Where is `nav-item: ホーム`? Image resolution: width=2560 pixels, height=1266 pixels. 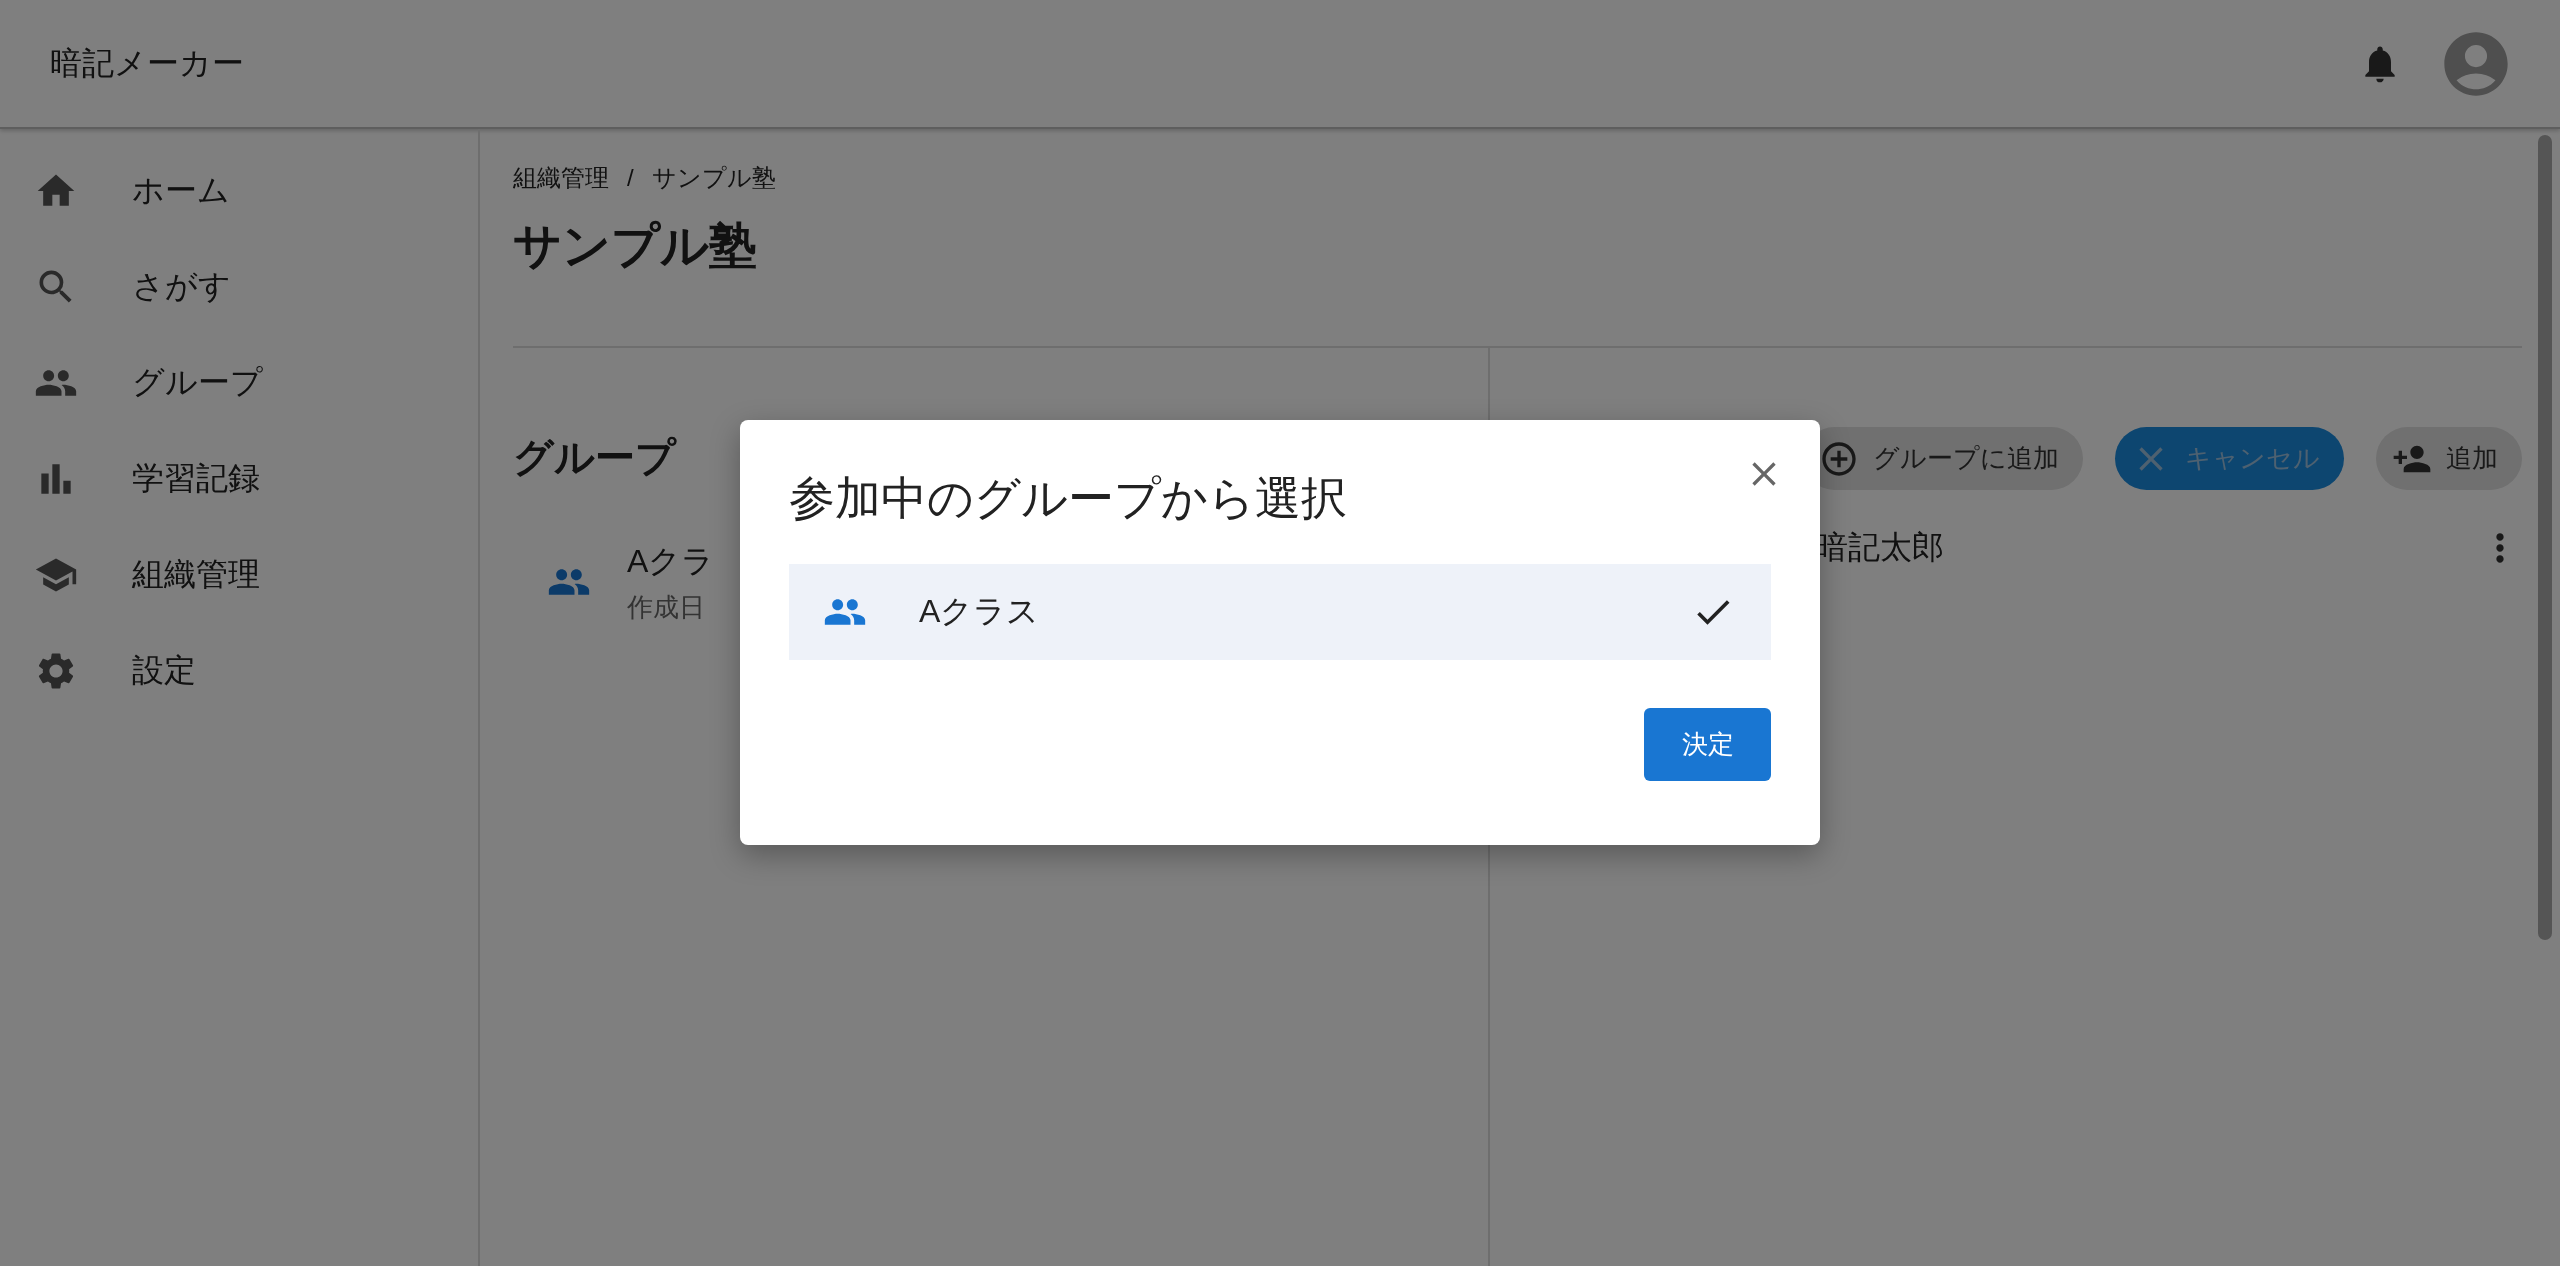 nav-item: ホーム is located at coordinates (181, 191).